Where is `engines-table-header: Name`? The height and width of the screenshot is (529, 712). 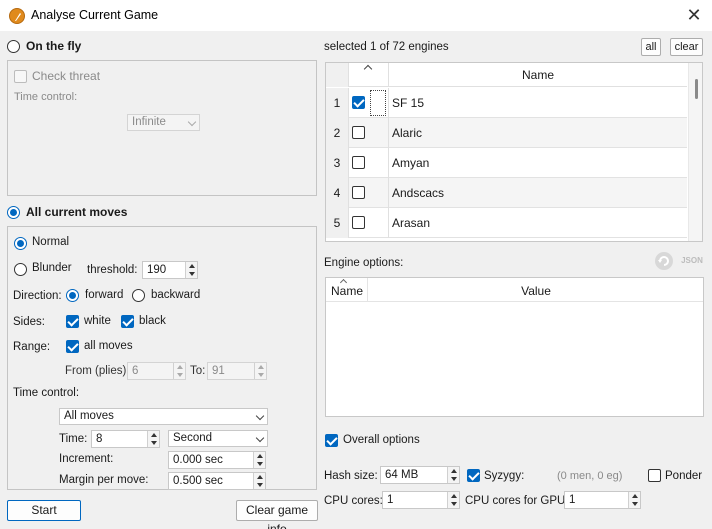 engines-table-header: Name is located at coordinates (506, 75).